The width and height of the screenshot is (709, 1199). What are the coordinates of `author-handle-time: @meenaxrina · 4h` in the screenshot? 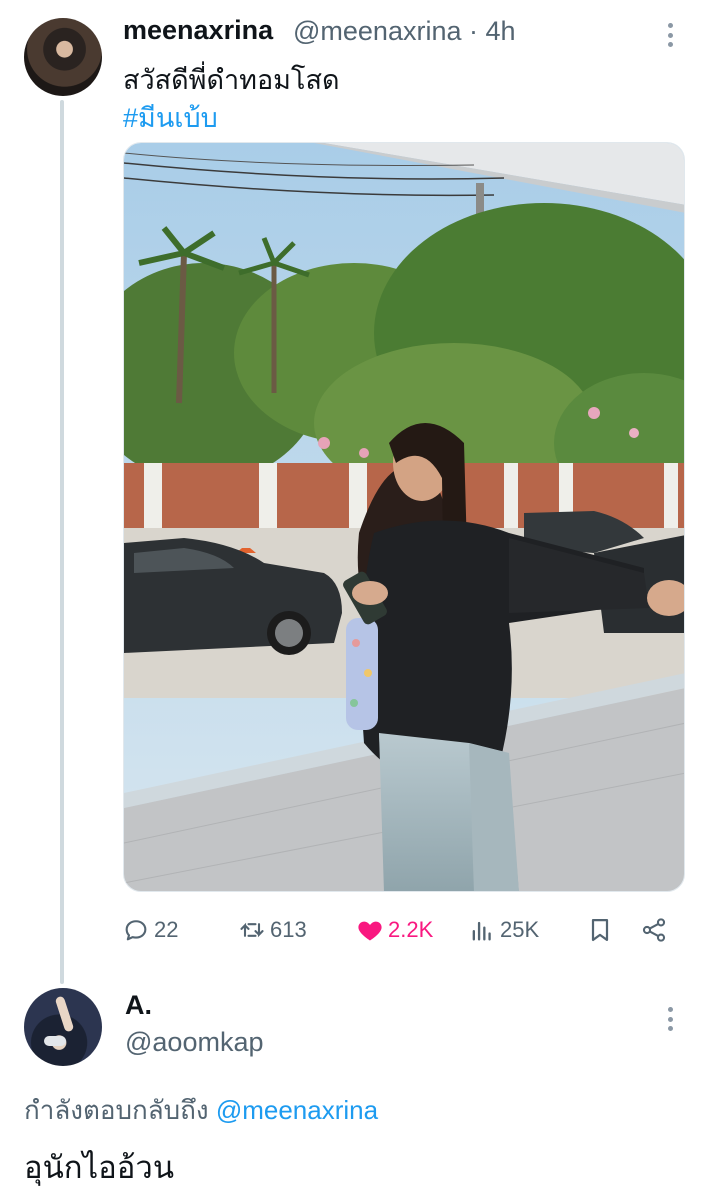 It's located at (404, 31).